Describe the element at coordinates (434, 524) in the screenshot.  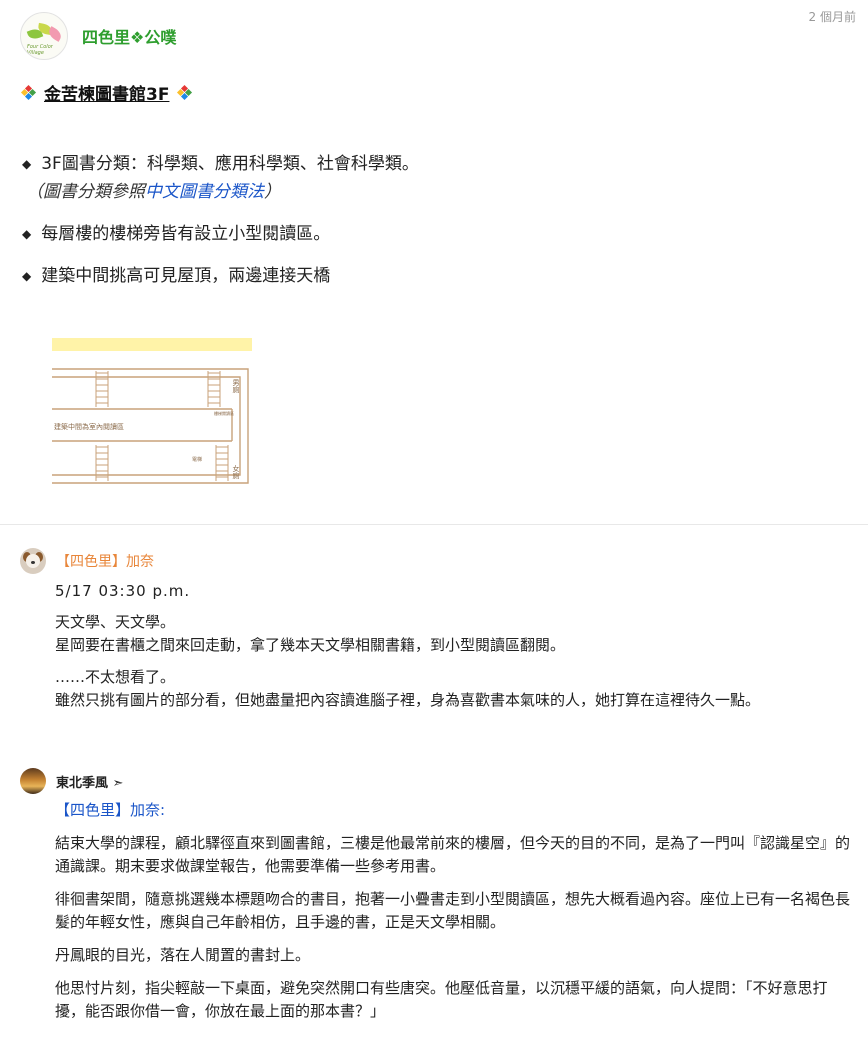
I see `section-divider` at that location.